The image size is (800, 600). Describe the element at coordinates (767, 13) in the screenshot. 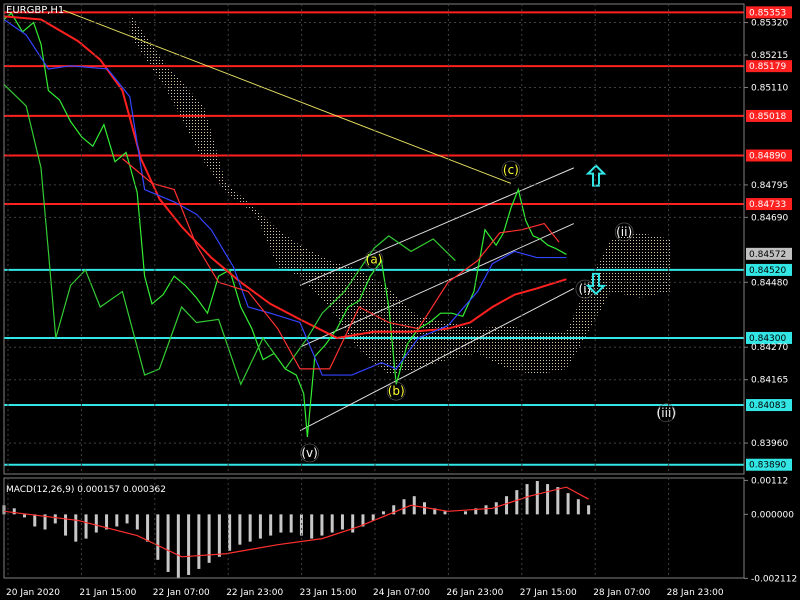

I see `level-price-label: 0.85353` at that location.